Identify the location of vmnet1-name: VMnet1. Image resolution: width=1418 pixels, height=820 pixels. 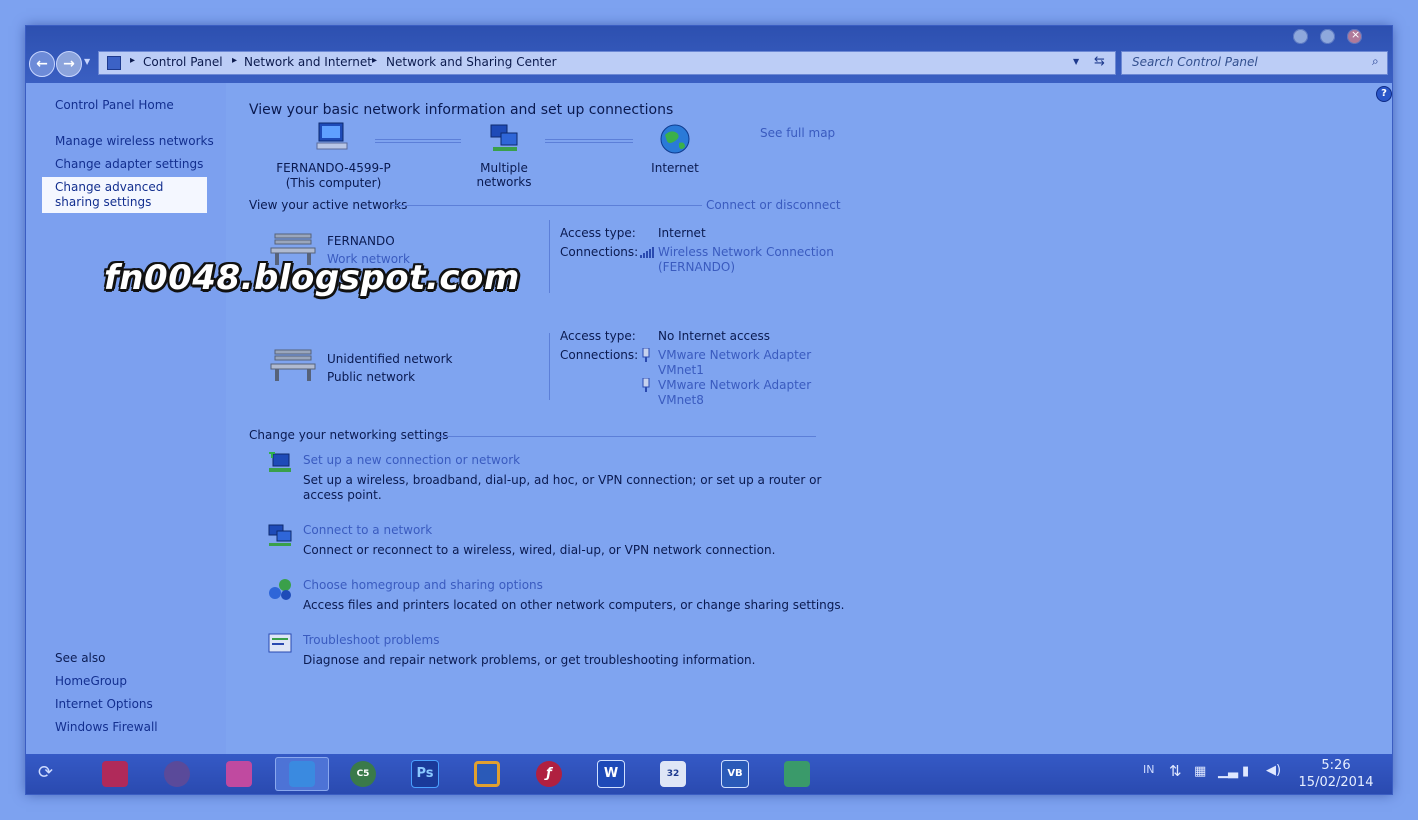
(681, 370).